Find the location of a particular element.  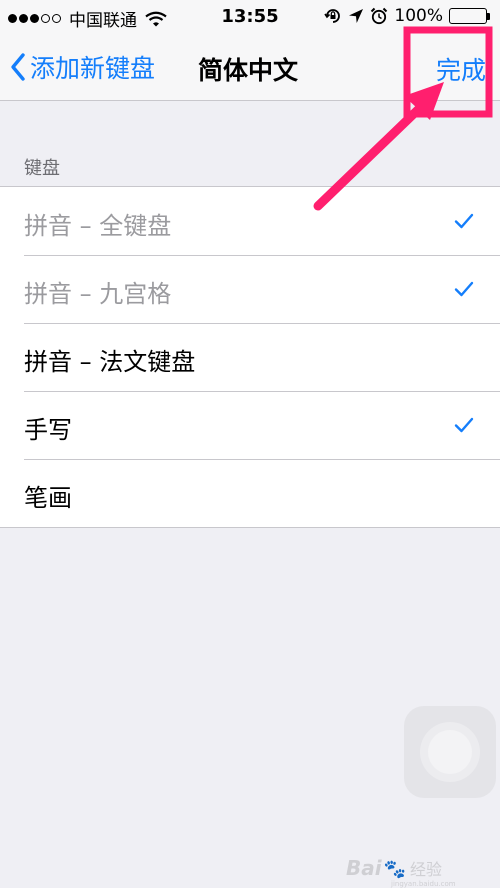

battery-tip is located at coordinates (488, 16).